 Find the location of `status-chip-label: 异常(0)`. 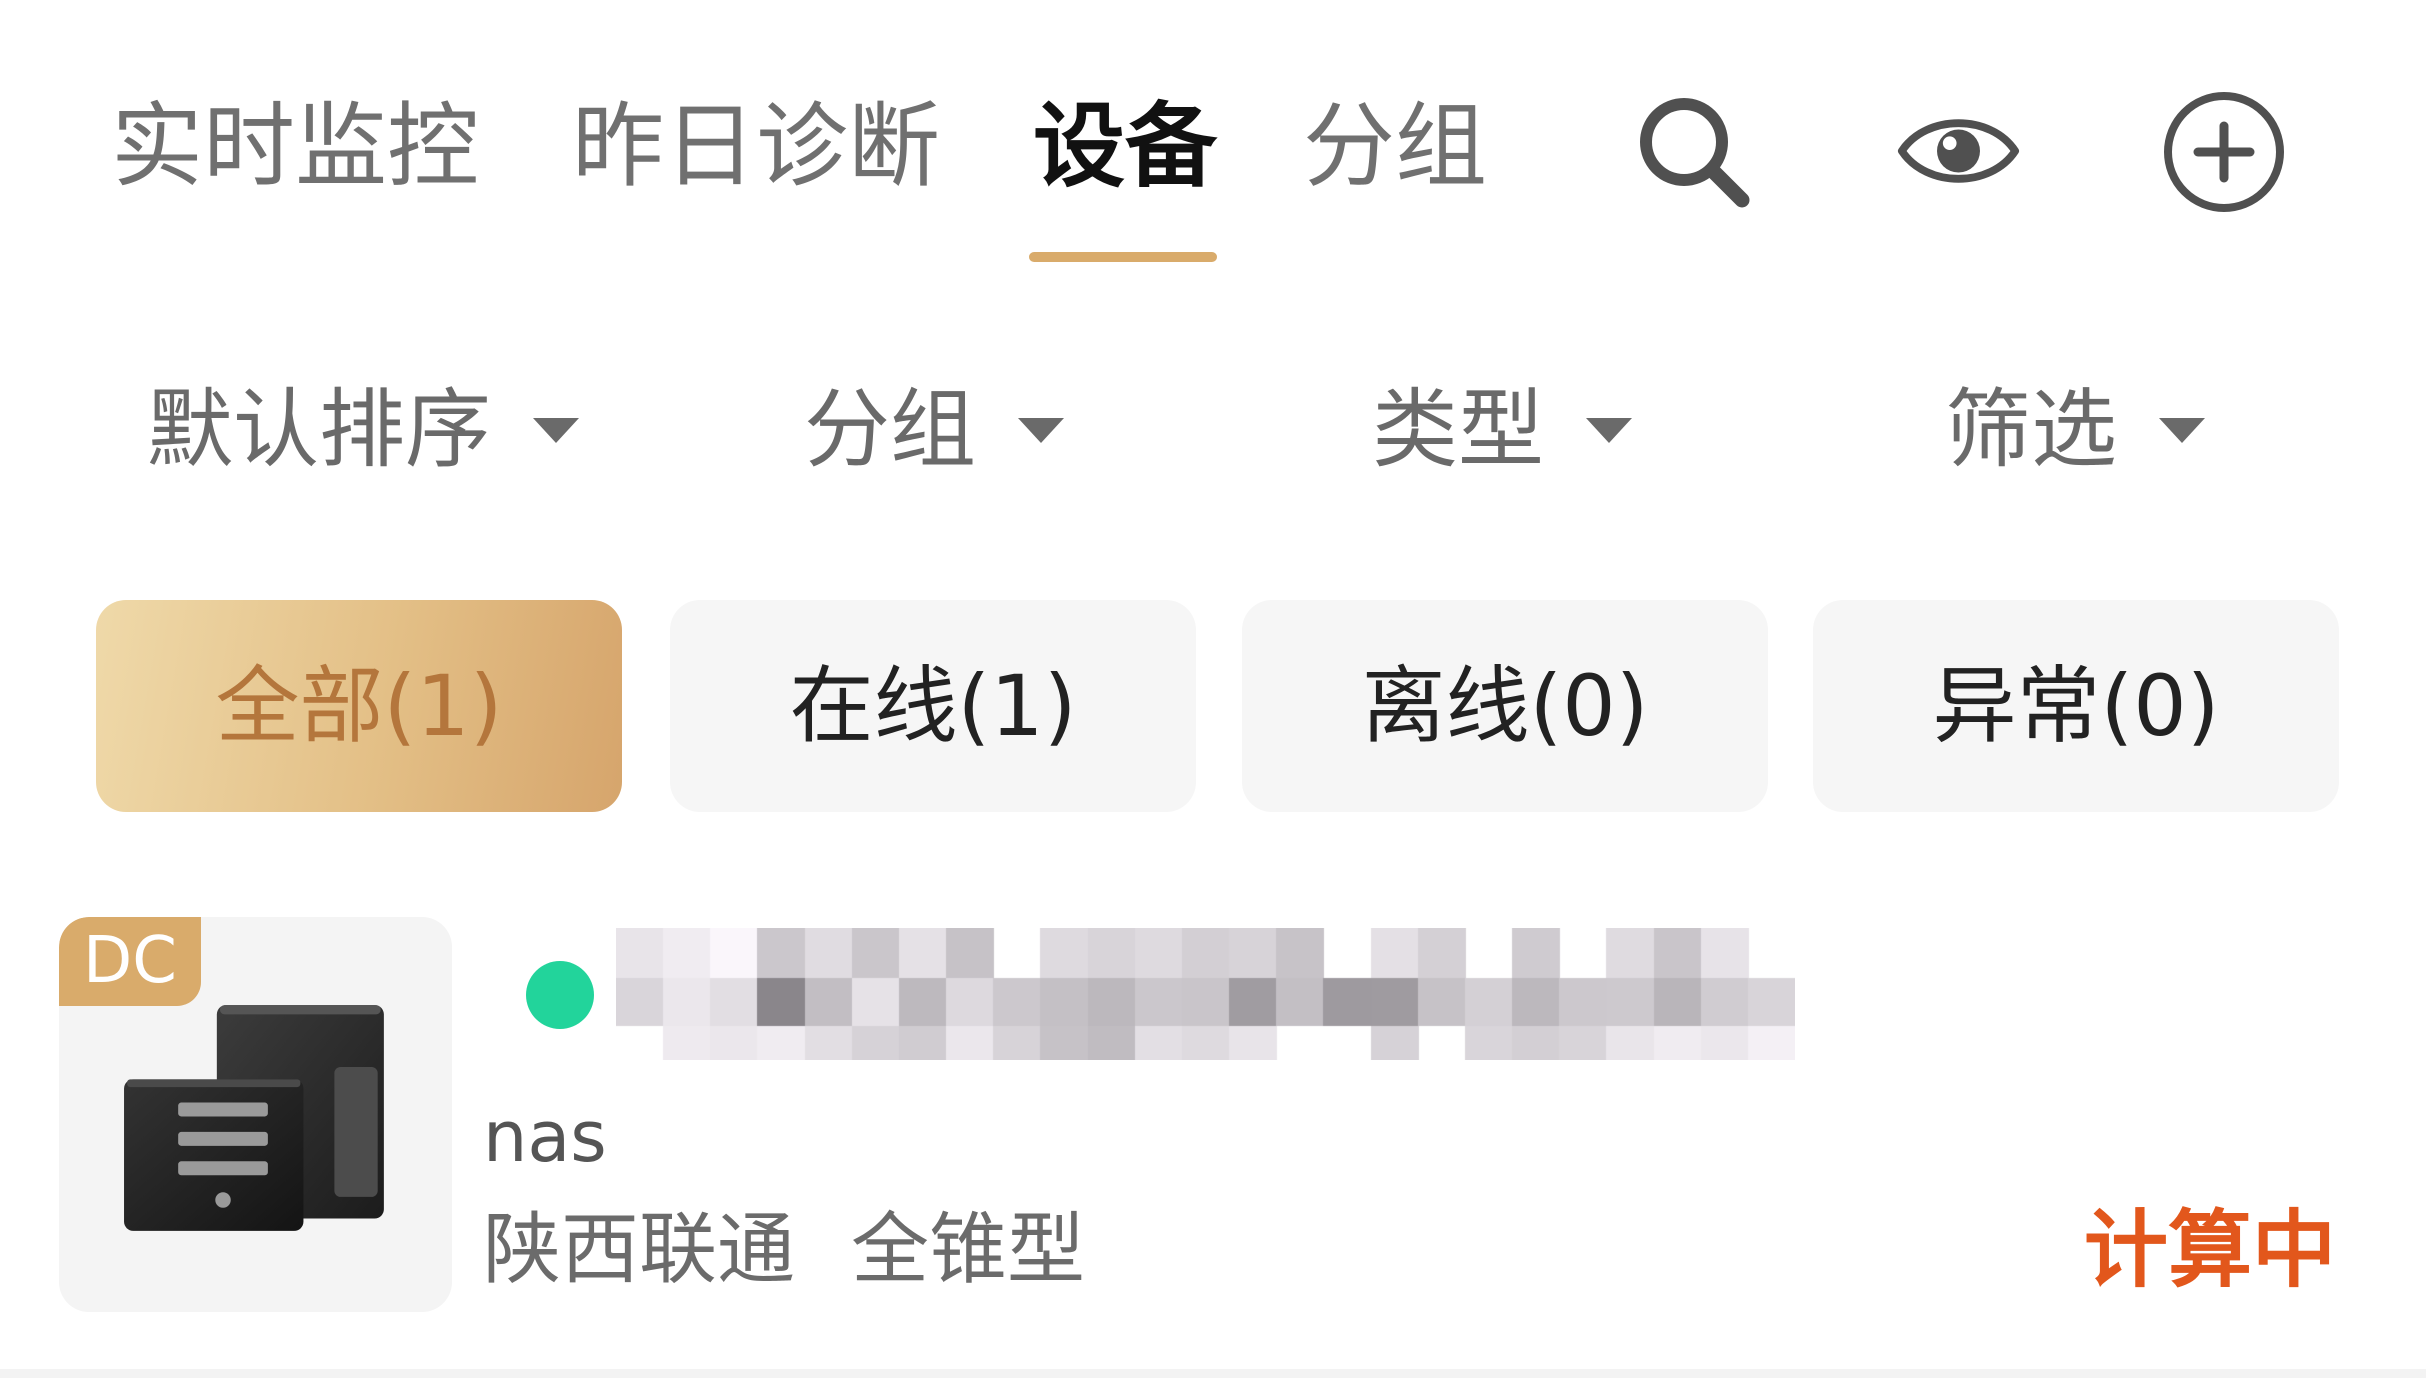

status-chip-label: 异常(0) is located at coordinates (2076, 706).